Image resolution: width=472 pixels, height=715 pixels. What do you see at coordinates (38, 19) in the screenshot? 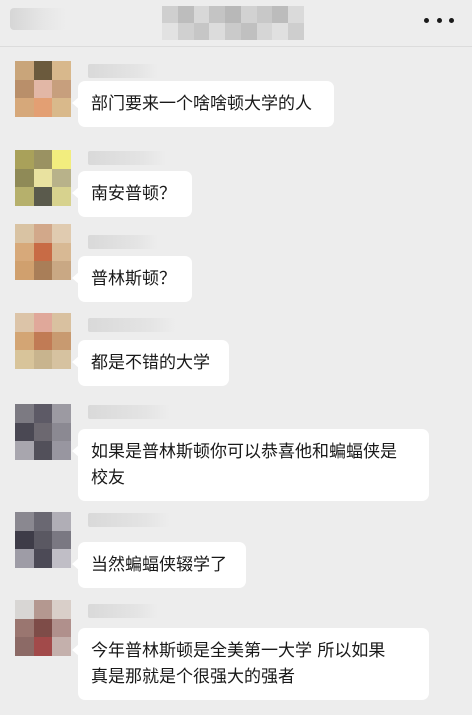
I see `back-button-blurred` at bounding box center [38, 19].